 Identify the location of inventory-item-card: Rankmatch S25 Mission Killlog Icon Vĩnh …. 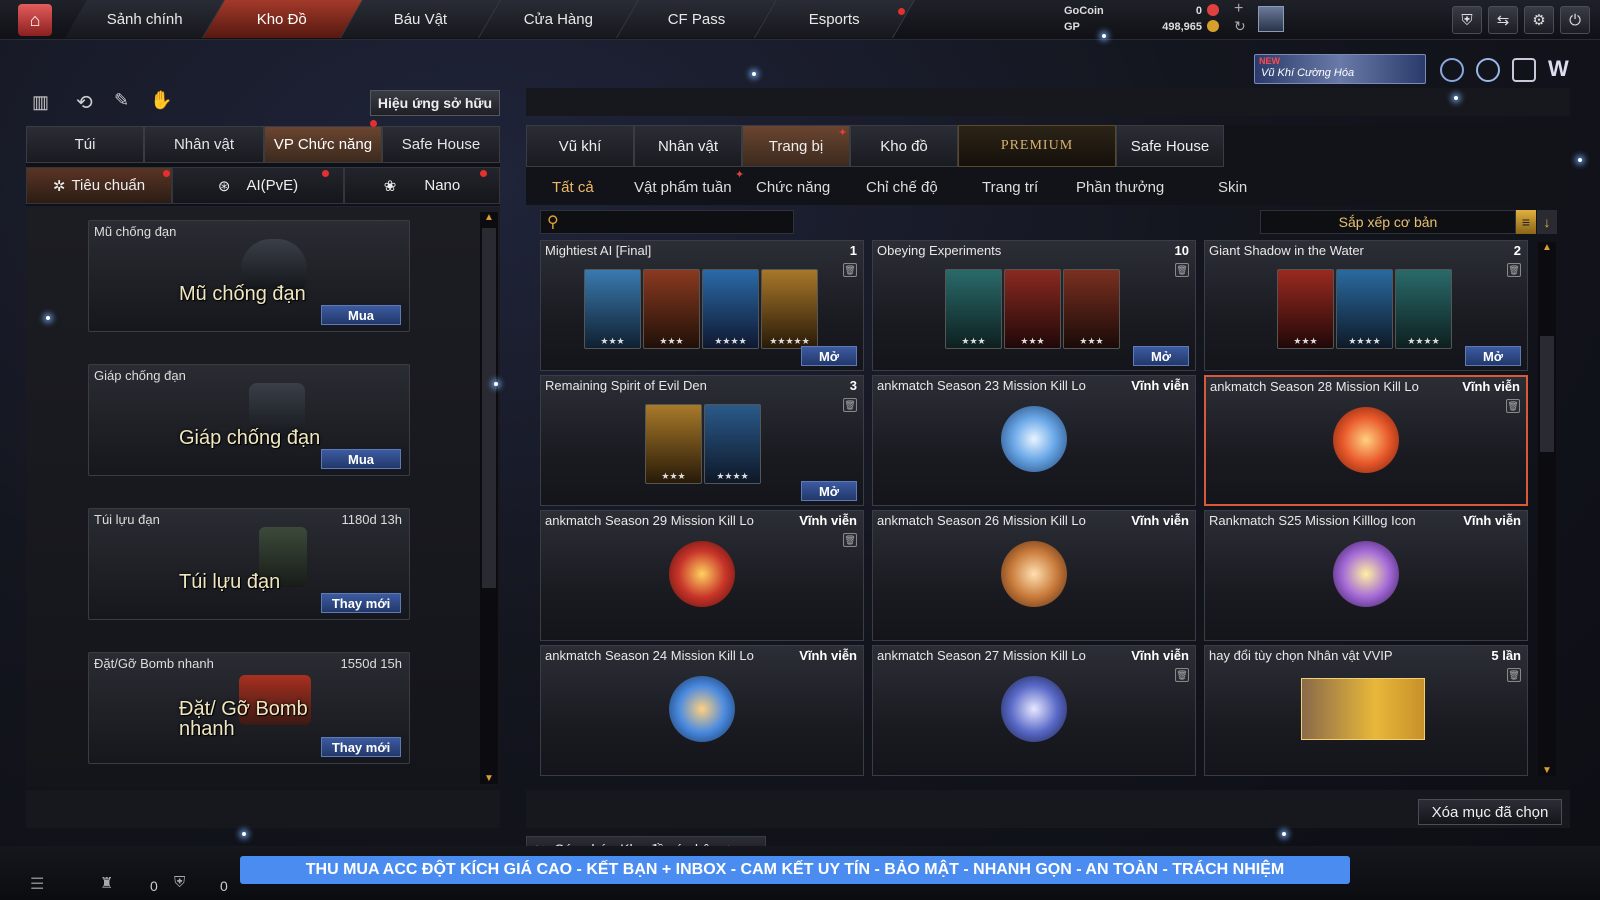
(1366, 575).